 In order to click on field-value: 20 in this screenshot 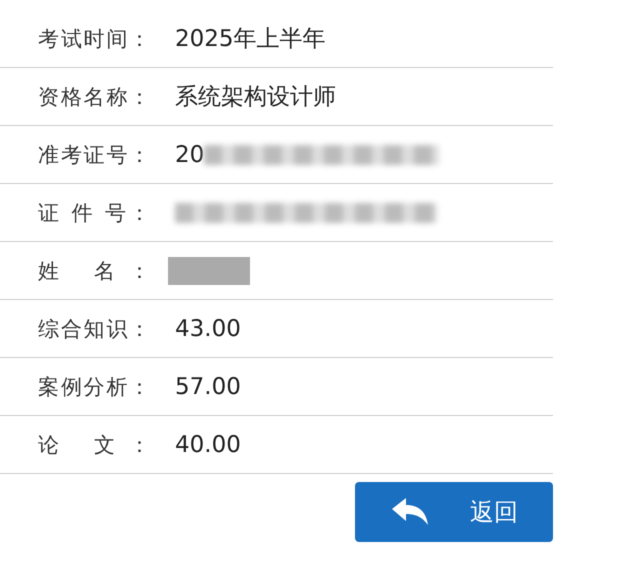, I will do `click(189, 155)`.